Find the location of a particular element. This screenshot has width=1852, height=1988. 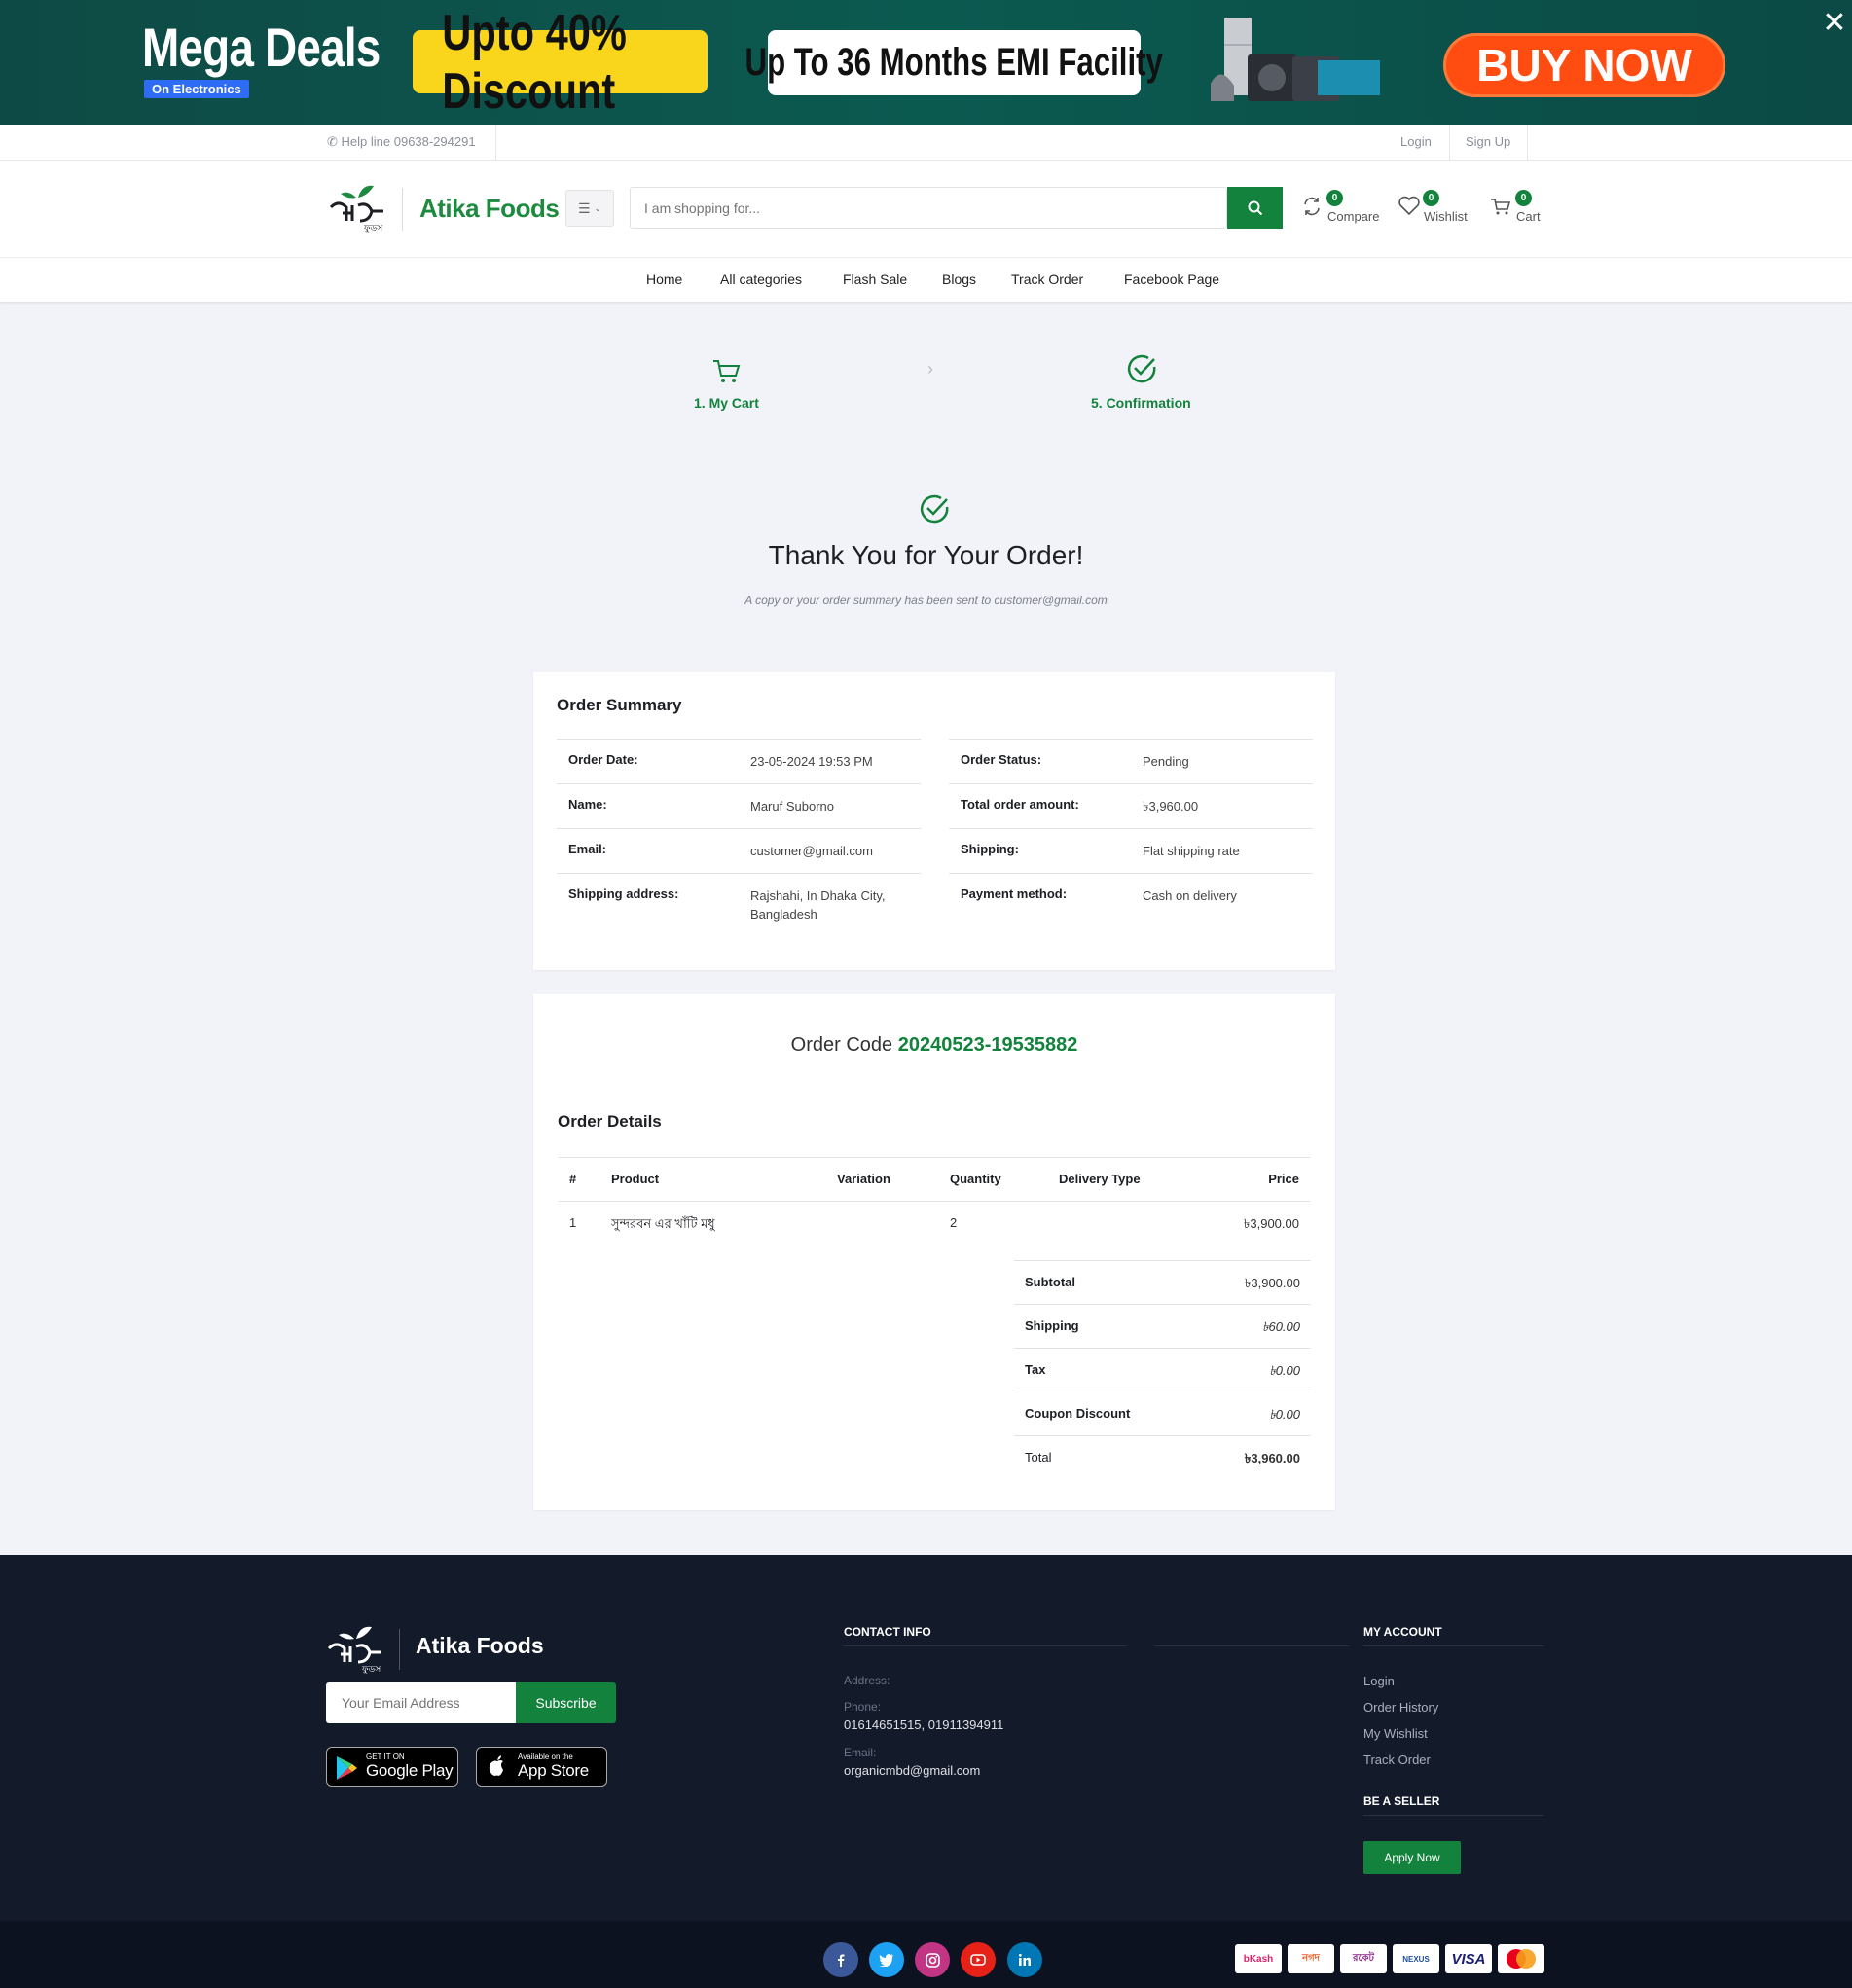

twitter-icon is located at coordinates (886, 1959).